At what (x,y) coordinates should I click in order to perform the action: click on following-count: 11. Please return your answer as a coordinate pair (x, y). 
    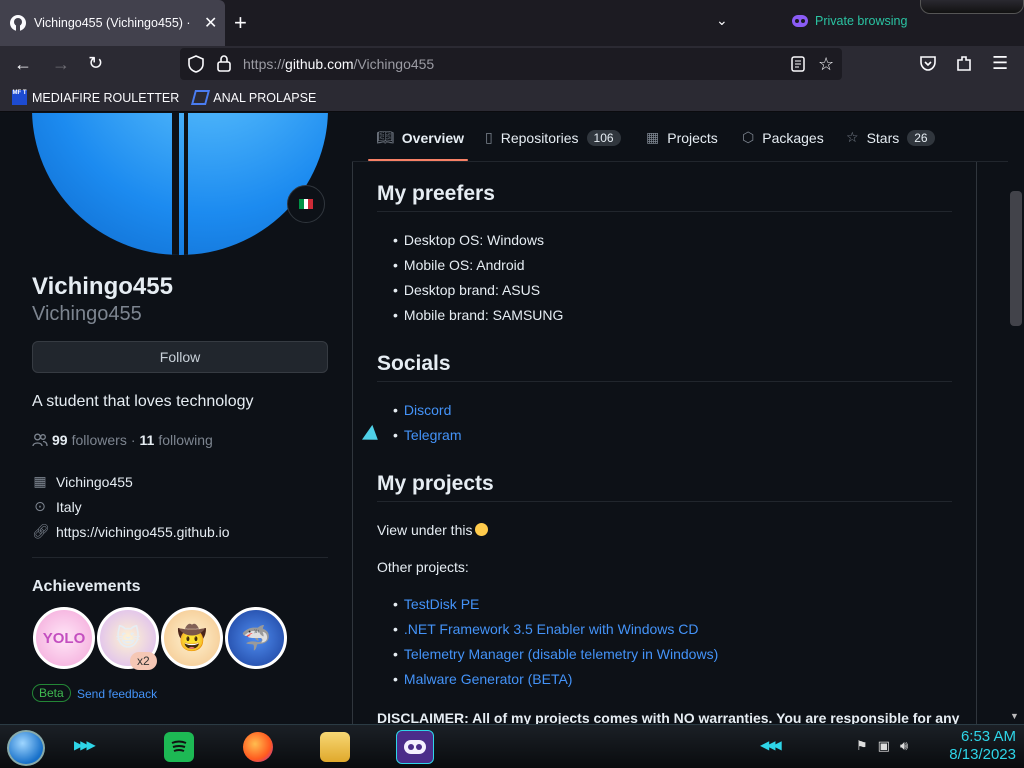
    Looking at the image, I should click on (147, 440).